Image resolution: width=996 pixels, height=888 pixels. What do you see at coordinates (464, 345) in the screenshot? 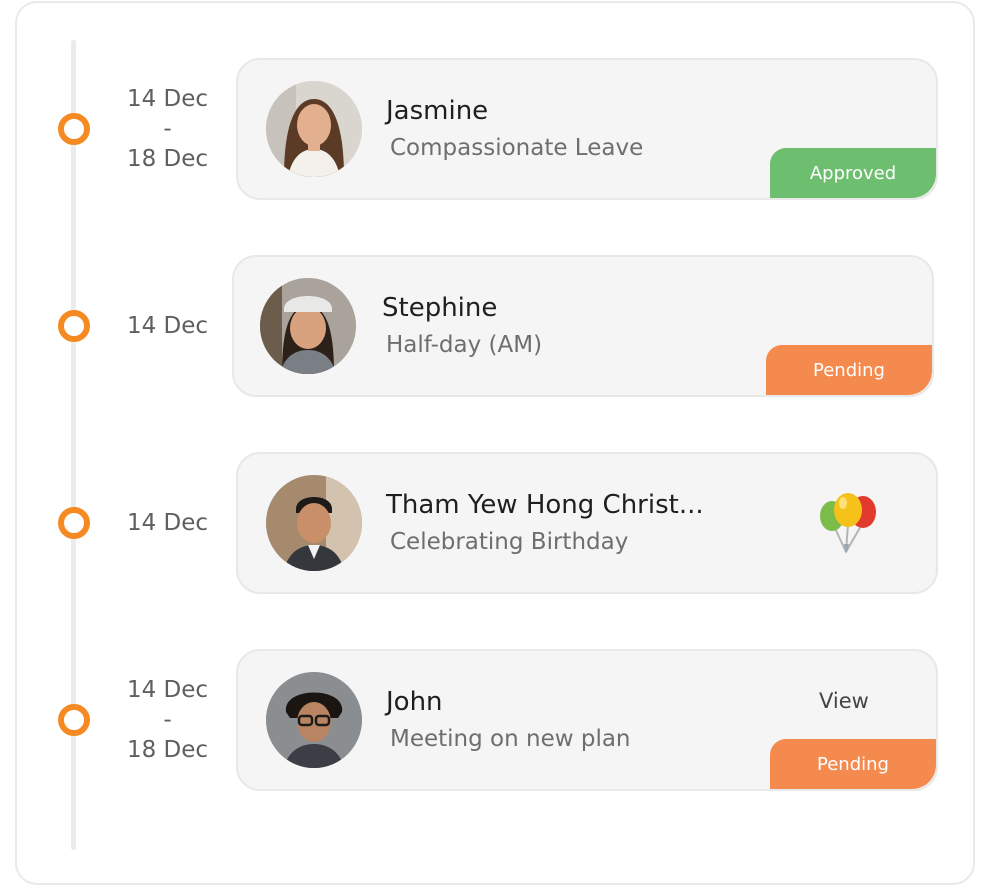
I see `leave-type: Half-day (AM)` at bounding box center [464, 345].